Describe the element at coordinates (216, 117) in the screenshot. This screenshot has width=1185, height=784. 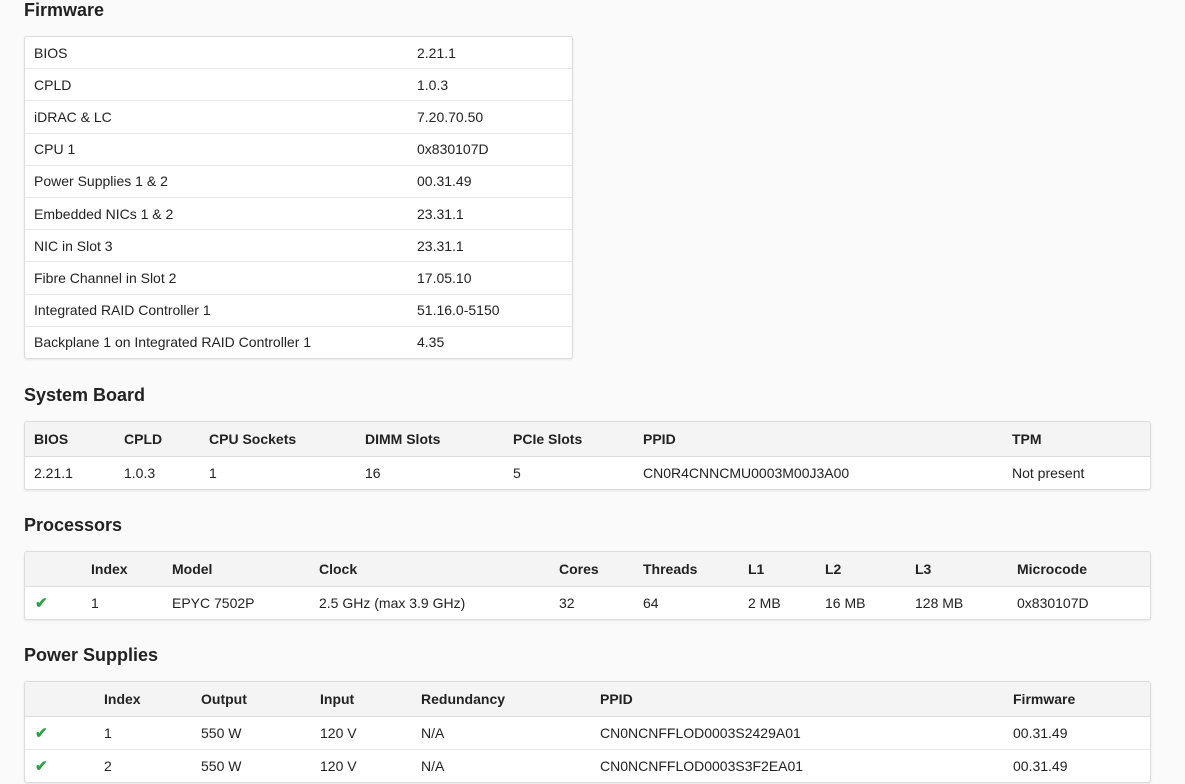
I see `table-cell: iDRAC & LC` at that location.